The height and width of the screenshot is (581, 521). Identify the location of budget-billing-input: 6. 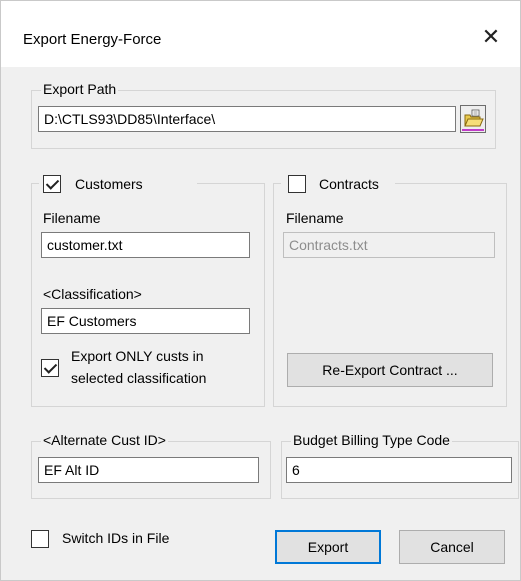
(399, 470).